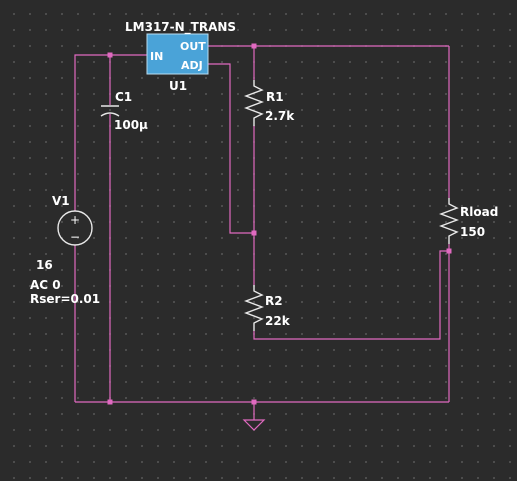 This screenshot has height=481, width=517. Describe the element at coordinates (110, 55) in the screenshot. I see `junction-c1-top` at that location.